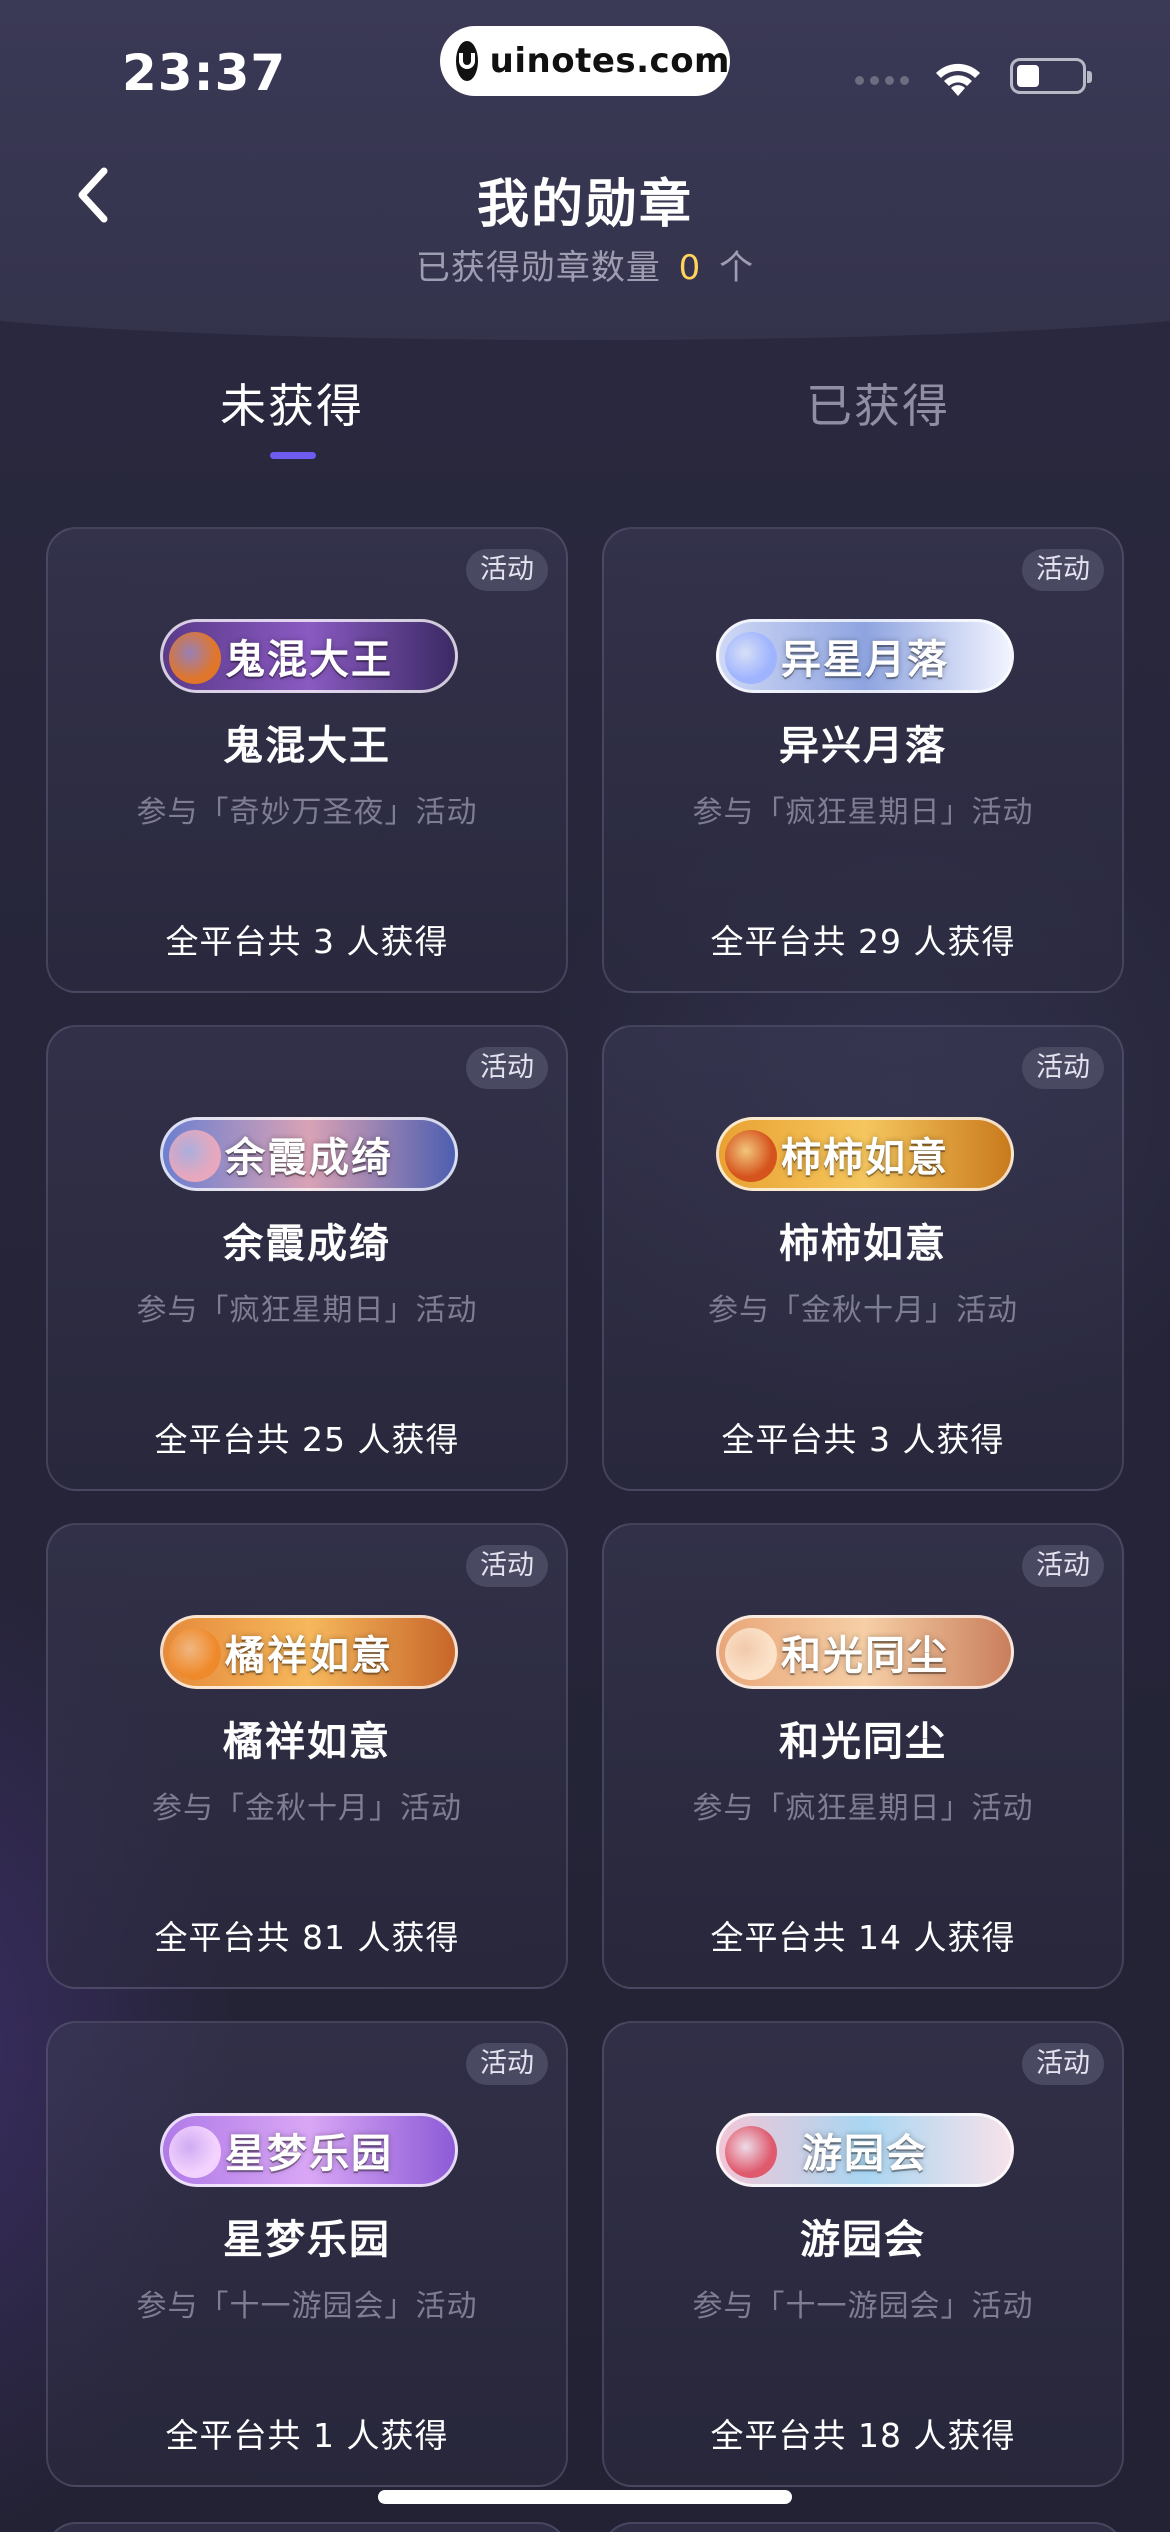 This screenshot has width=1170, height=2532. What do you see at coordinates (292, 403) in the screenshot?
I see `tab-not-earned: 未获得` at bounding box center [292, 403].